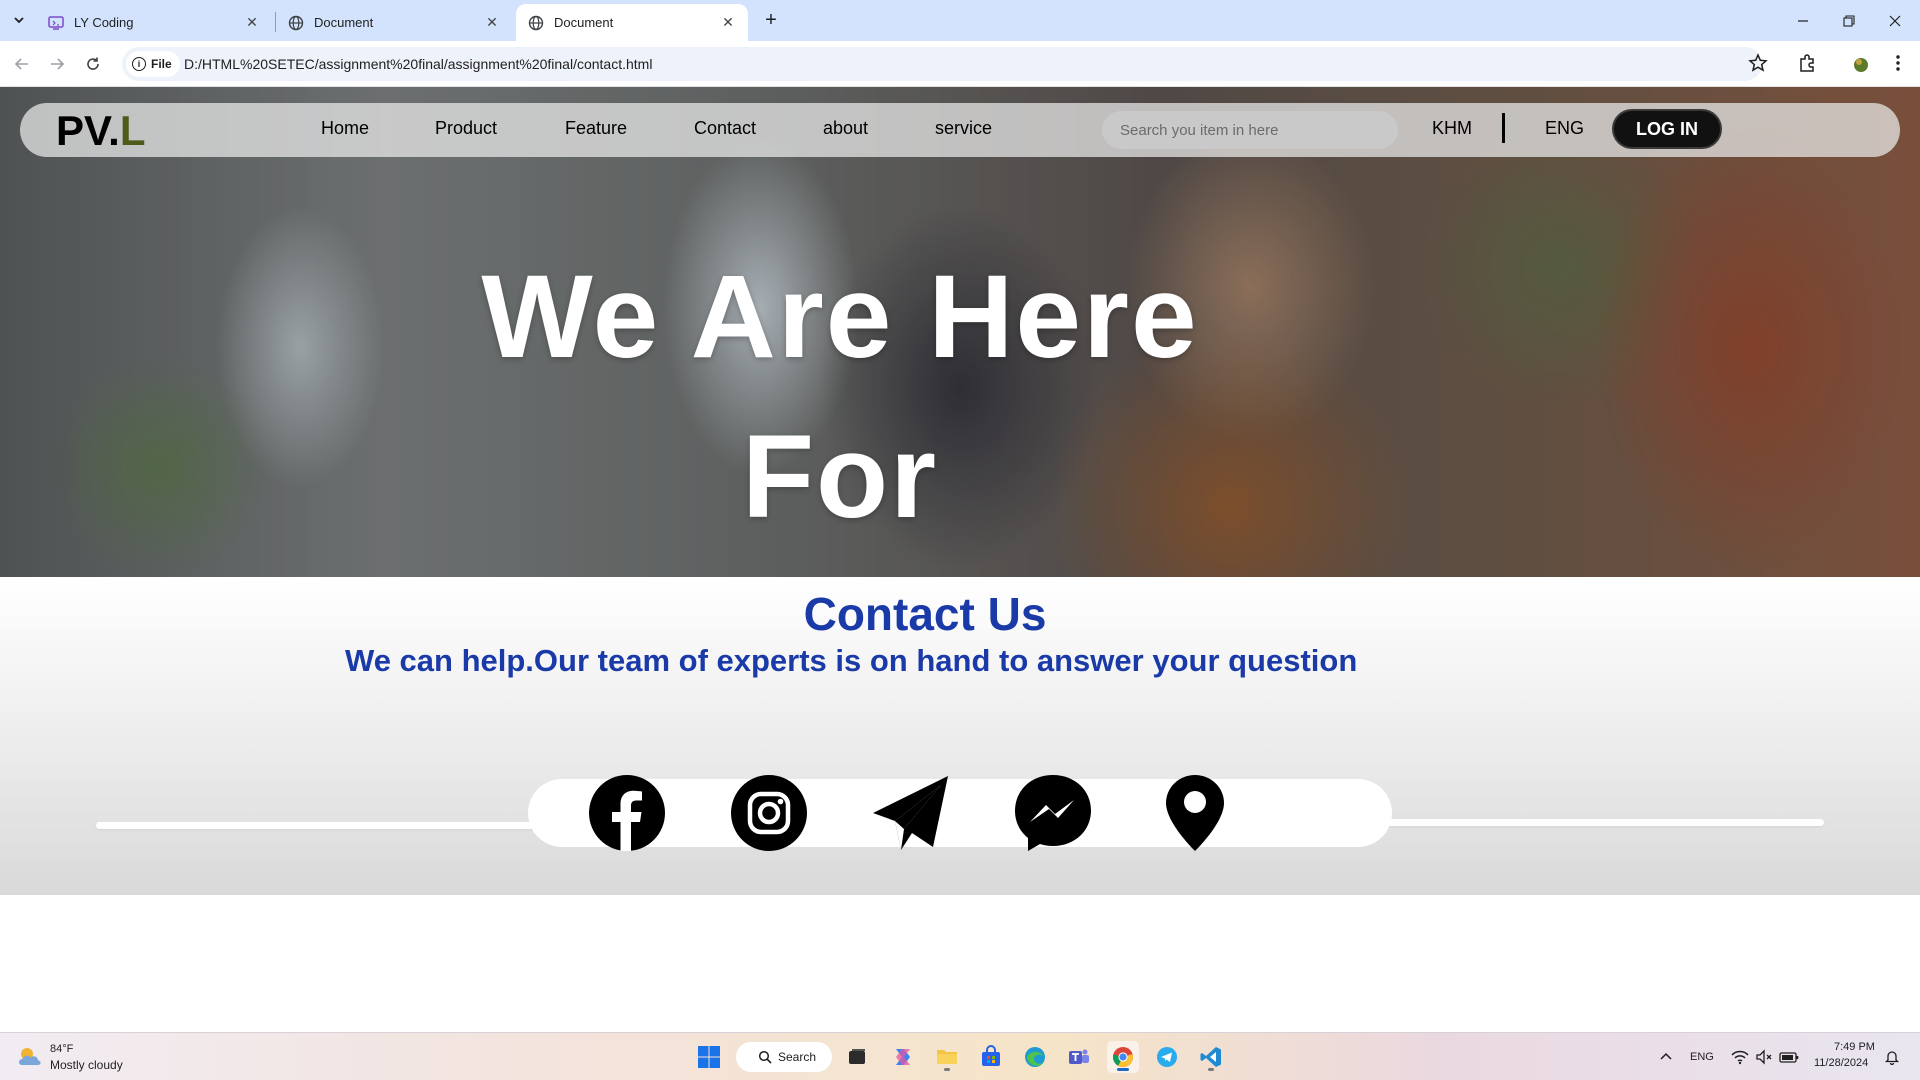 The width and height of the screenshot is (1920, 1080). What do you see at coordinates (1807, 63) in the screenshot?
I see `extensions-icon` at bounding box center [1807, 63].